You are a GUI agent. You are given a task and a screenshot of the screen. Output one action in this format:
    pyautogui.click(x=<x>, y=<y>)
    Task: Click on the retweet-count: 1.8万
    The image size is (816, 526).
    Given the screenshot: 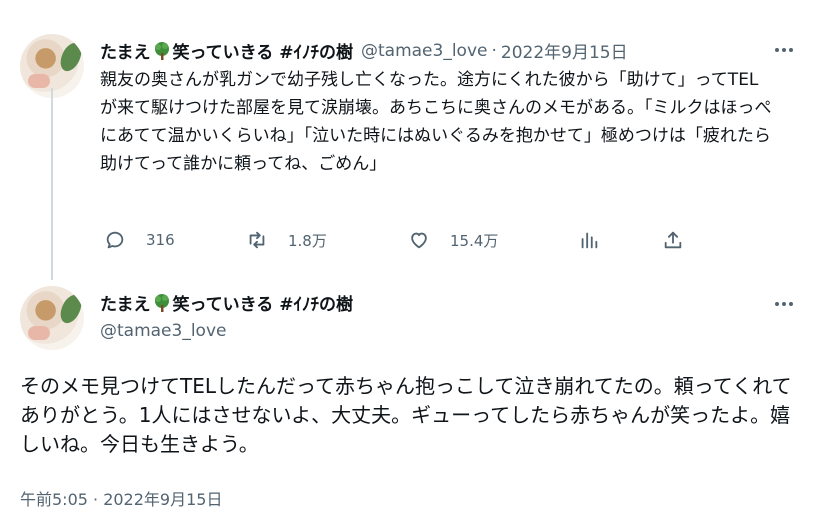 What is the action you would take?
    pyautogui.click(x=307, y=240)
    